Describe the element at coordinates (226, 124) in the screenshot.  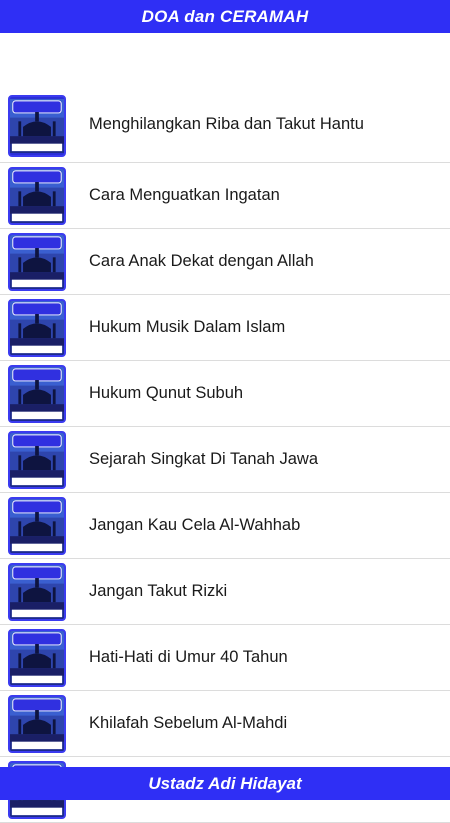
I see `list-item-label: Menghilangkan Riba dan Takut Hantu` at that location.